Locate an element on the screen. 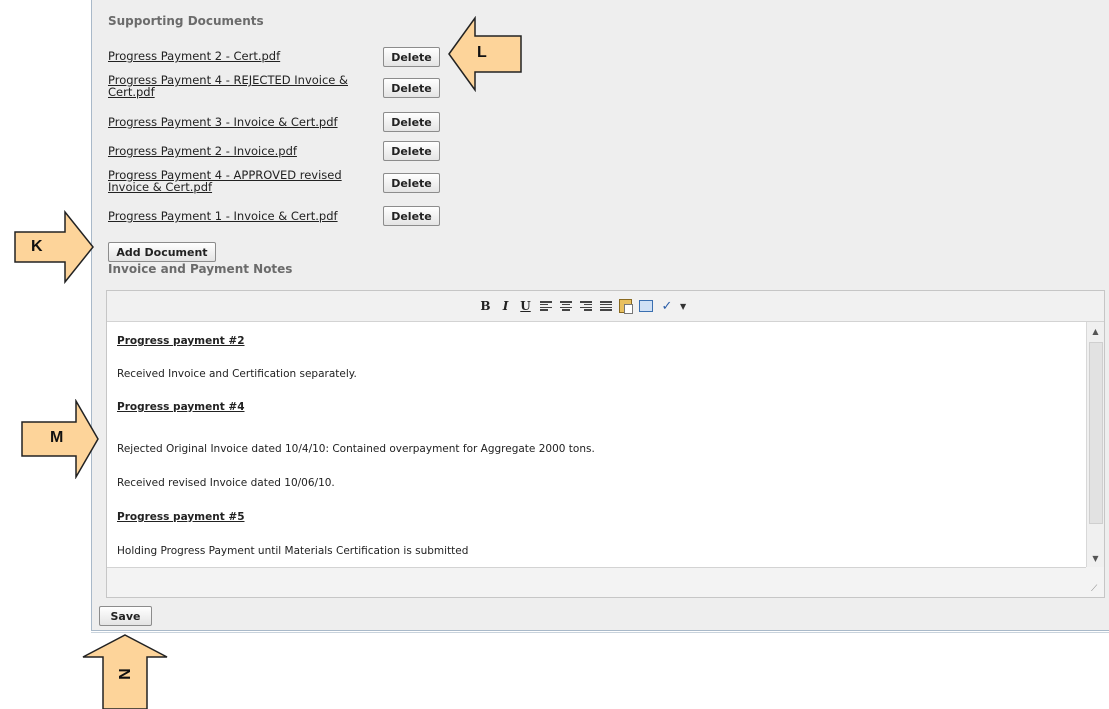 The width and height of the screenshot is (1109, 709). callout-l-arrow: L is located at coordinates (485, 54).